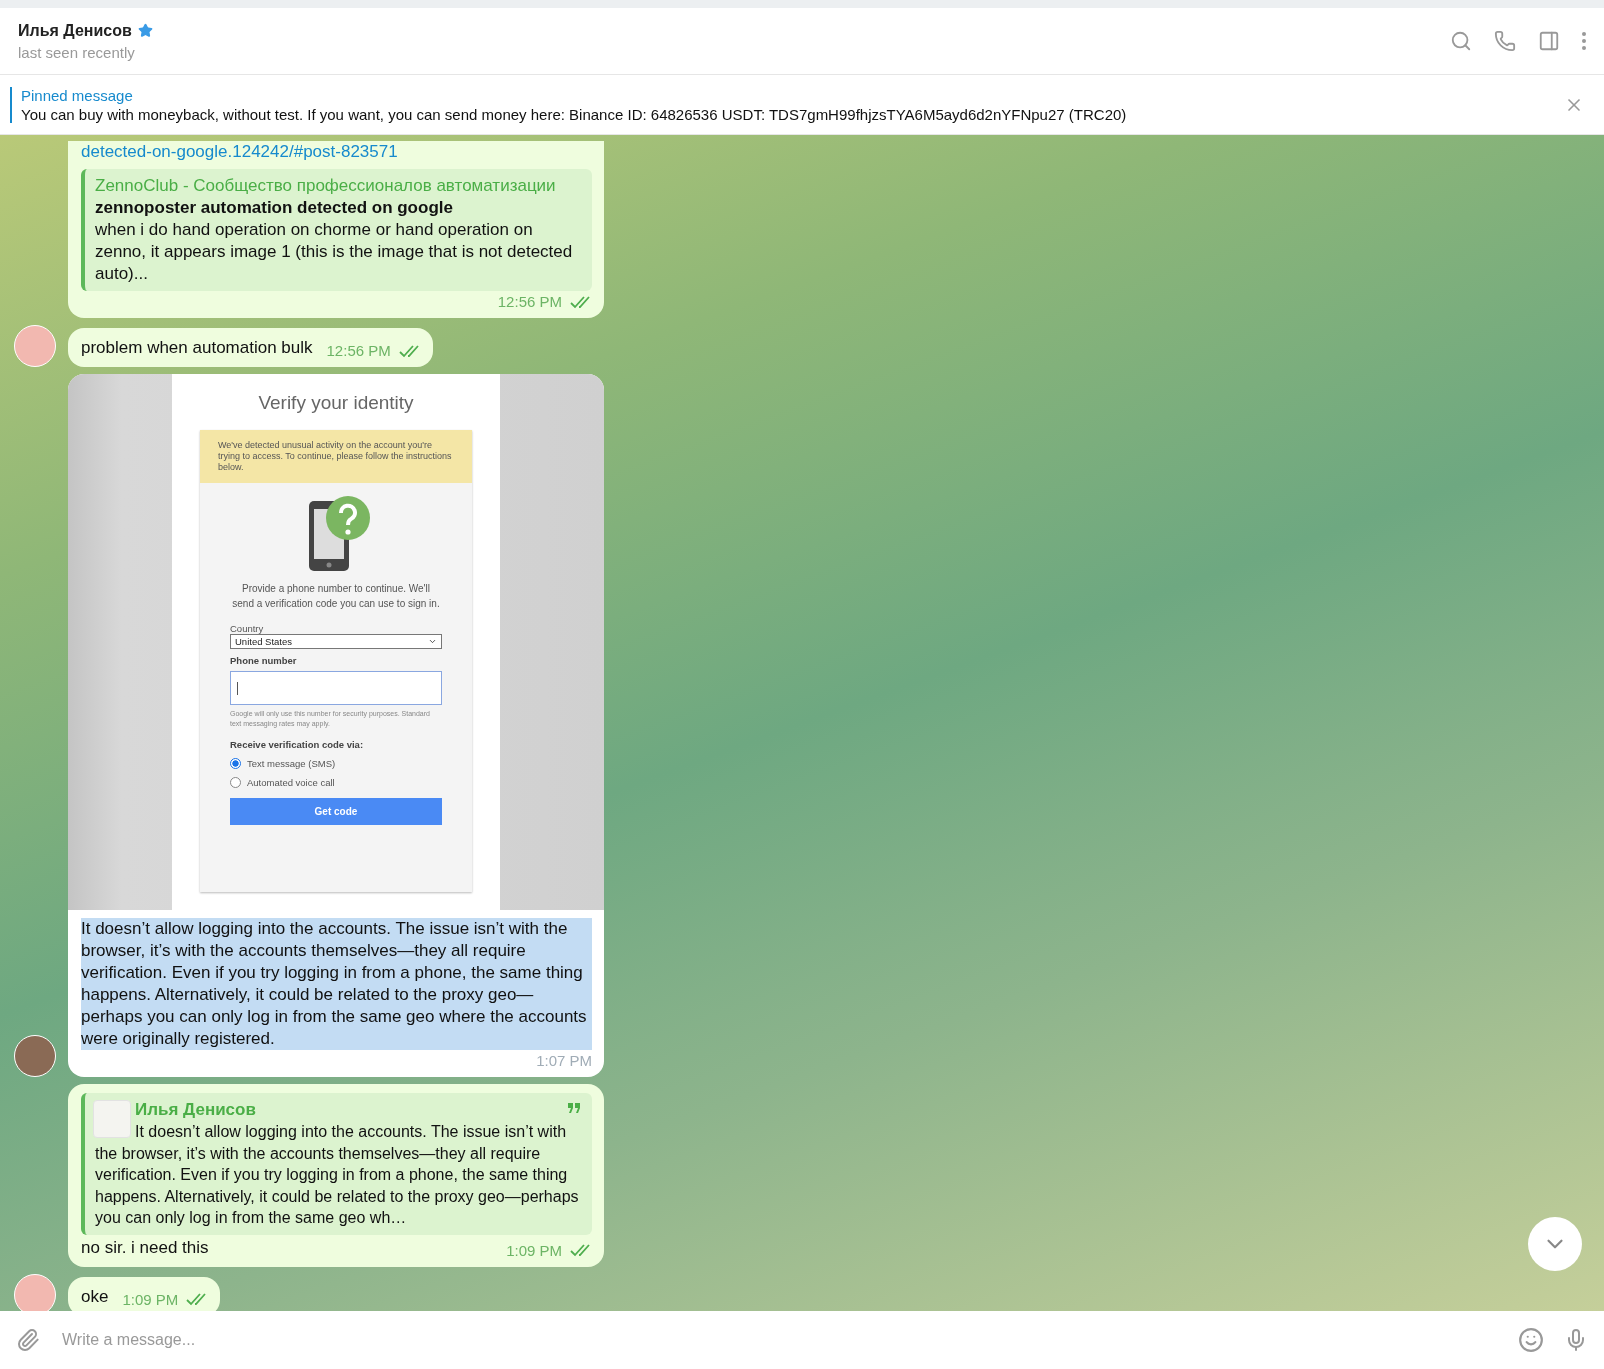 The width and height of the screenshot is (1604, 1369). I want to click on message-text: It doesn’t allow logging into the accounts. The issue isn’t with the browser, it’s with the accounts themselves—they all require verification. Even if you try logging in from a phone, the same thing happens. Alternatively, it could be related to the proxy geo—perhaps you can only log in from the same geo where the accounts were originally registered., so click(336, 984).